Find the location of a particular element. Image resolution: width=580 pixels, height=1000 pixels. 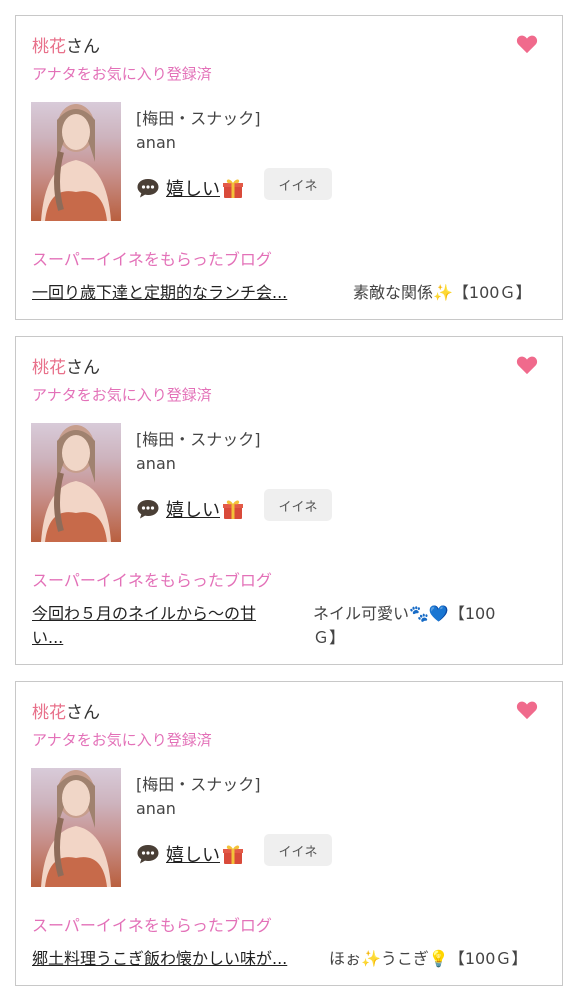

blog-meta: ほぉ✨うこぎ💡【100Ｇ】 is located at coordinates (428, 958).